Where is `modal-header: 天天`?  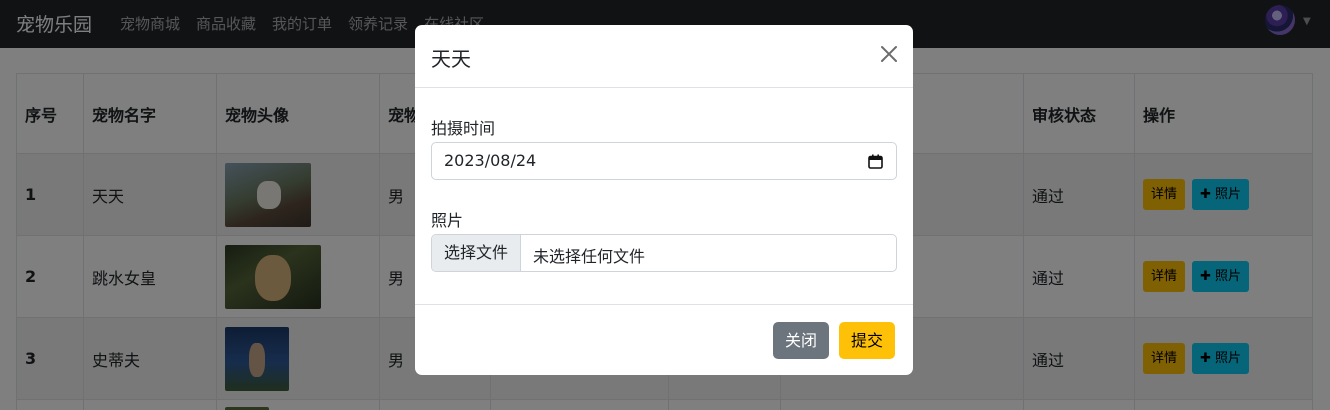 modal-header: 天天 is located at coordinates (664, 56).